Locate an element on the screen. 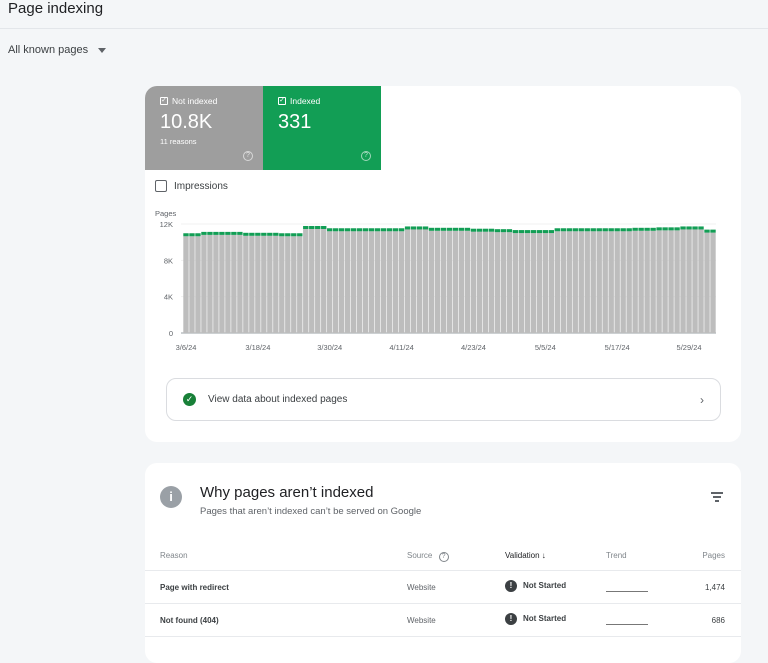  col-source: Source ? is located at coordinates (428, 556).